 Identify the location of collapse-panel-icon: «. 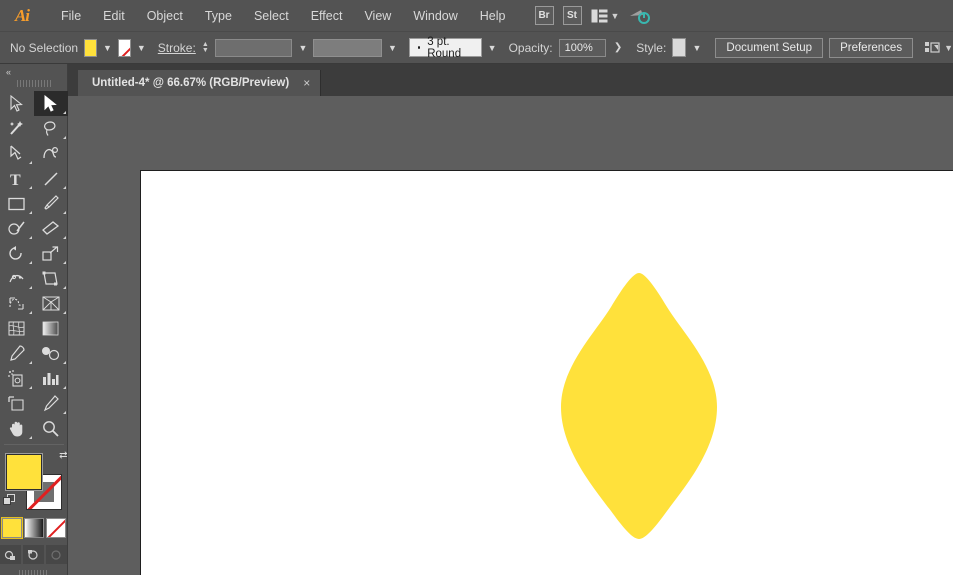
(33, 71).